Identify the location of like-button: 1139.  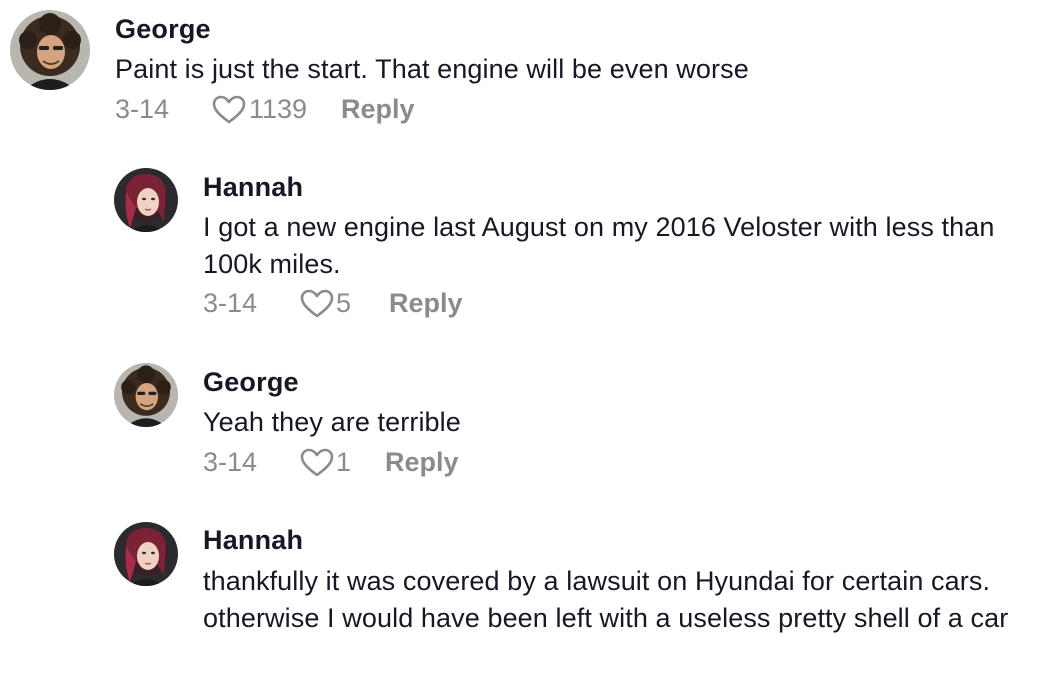
(276, 109).